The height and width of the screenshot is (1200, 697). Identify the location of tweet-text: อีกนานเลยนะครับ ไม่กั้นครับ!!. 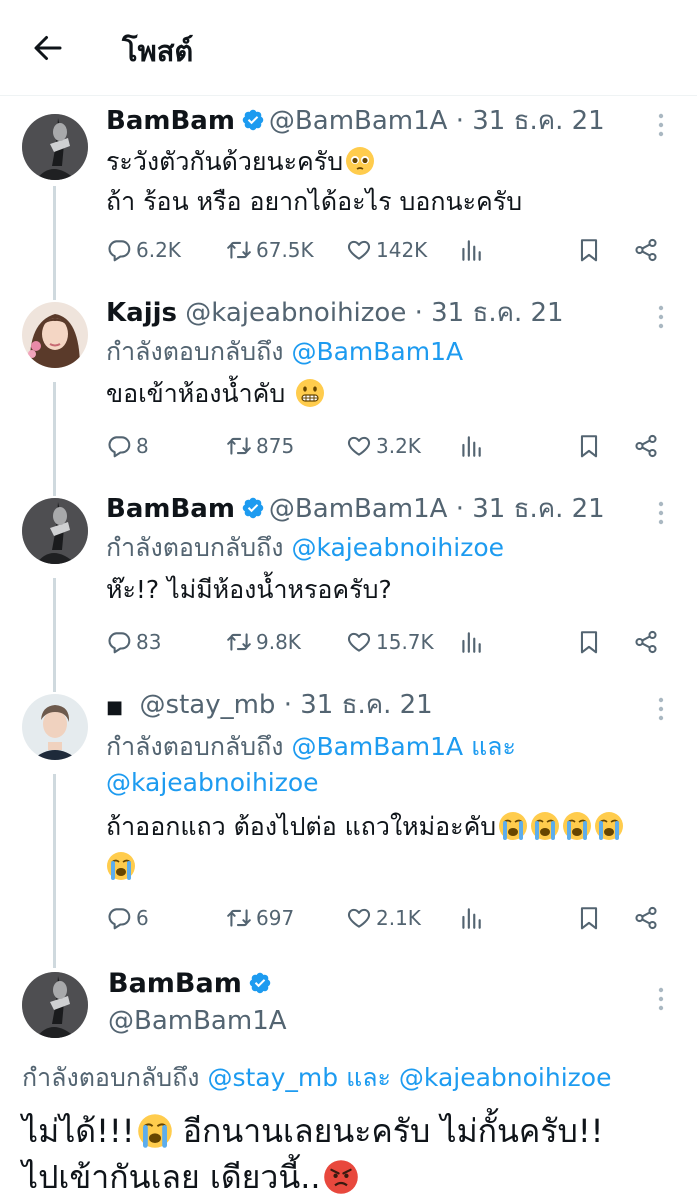
(393, 1131).